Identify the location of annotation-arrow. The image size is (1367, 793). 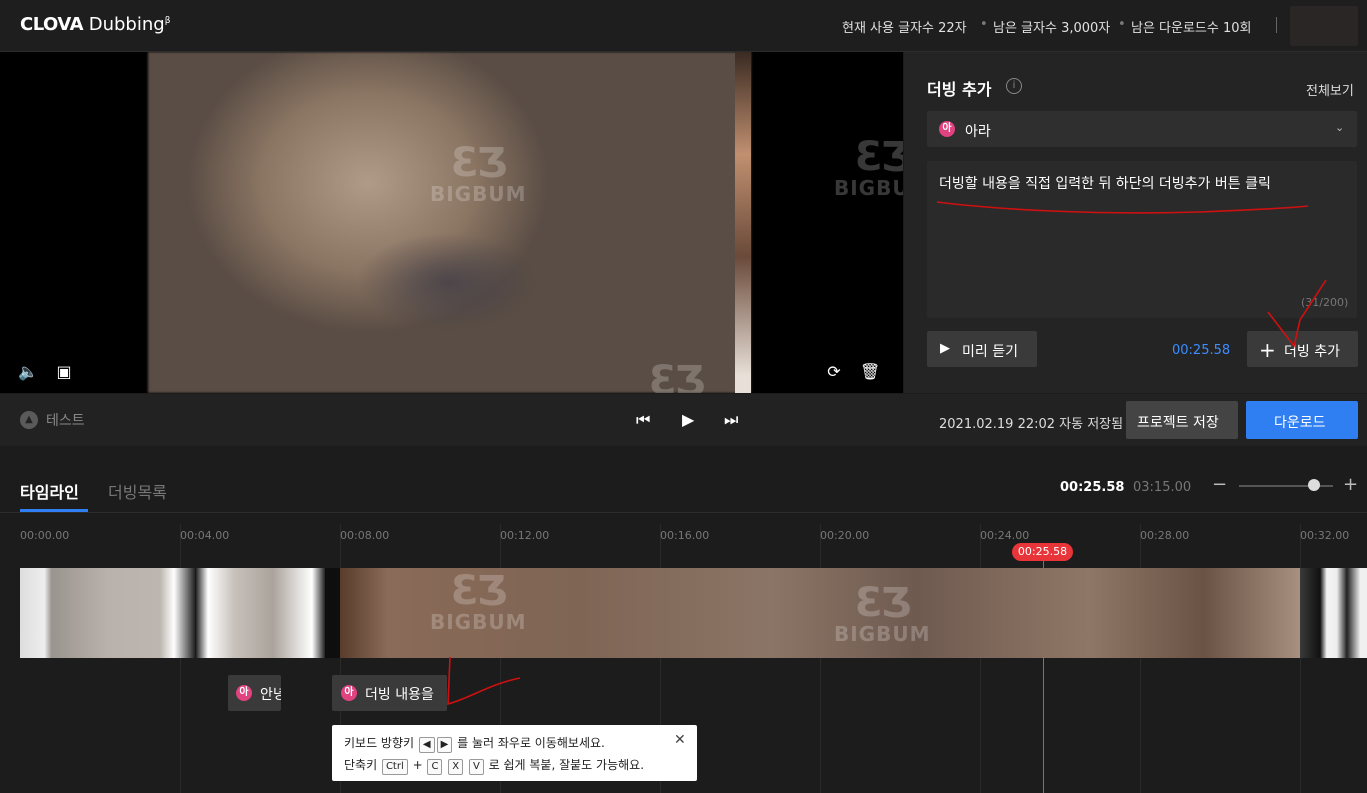
(484, 681).